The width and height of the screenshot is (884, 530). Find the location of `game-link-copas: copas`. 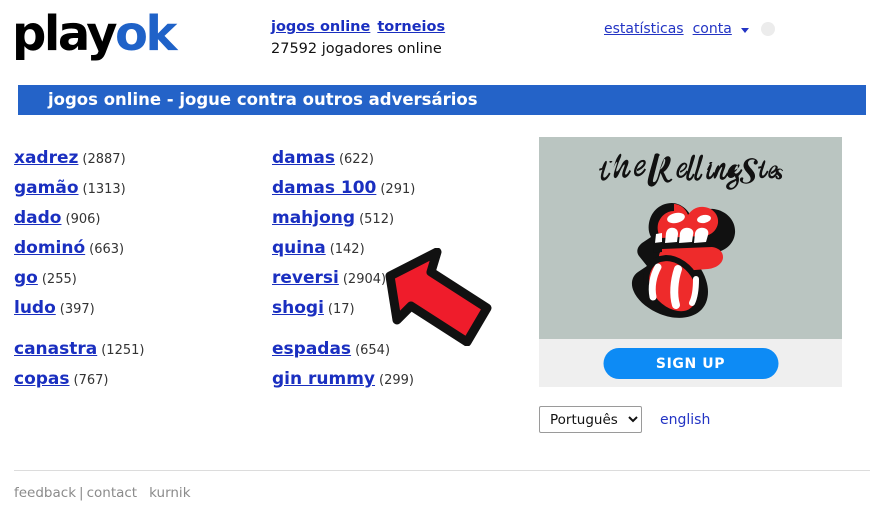

game-link-copas: copas is located at coordinates (42, 379).